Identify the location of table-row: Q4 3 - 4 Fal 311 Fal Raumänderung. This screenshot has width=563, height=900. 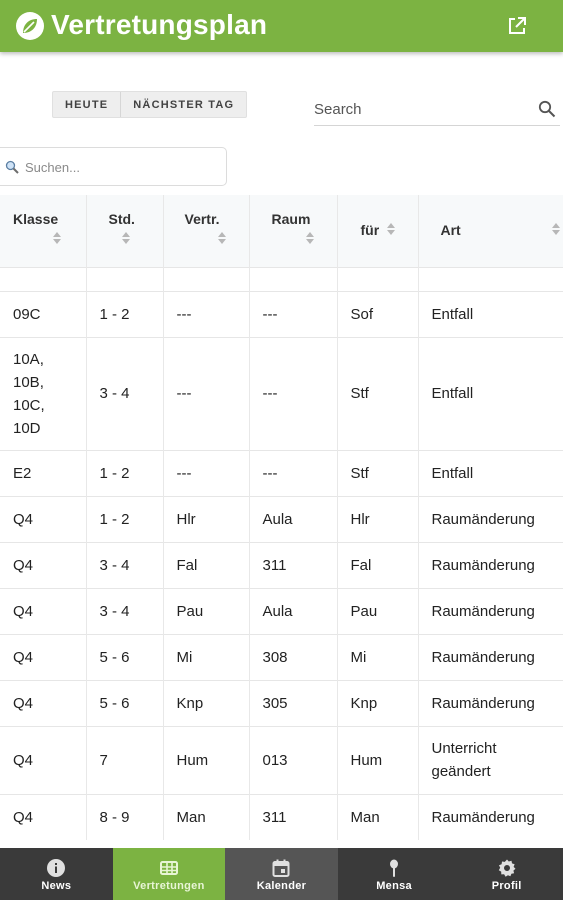
(281, 564).